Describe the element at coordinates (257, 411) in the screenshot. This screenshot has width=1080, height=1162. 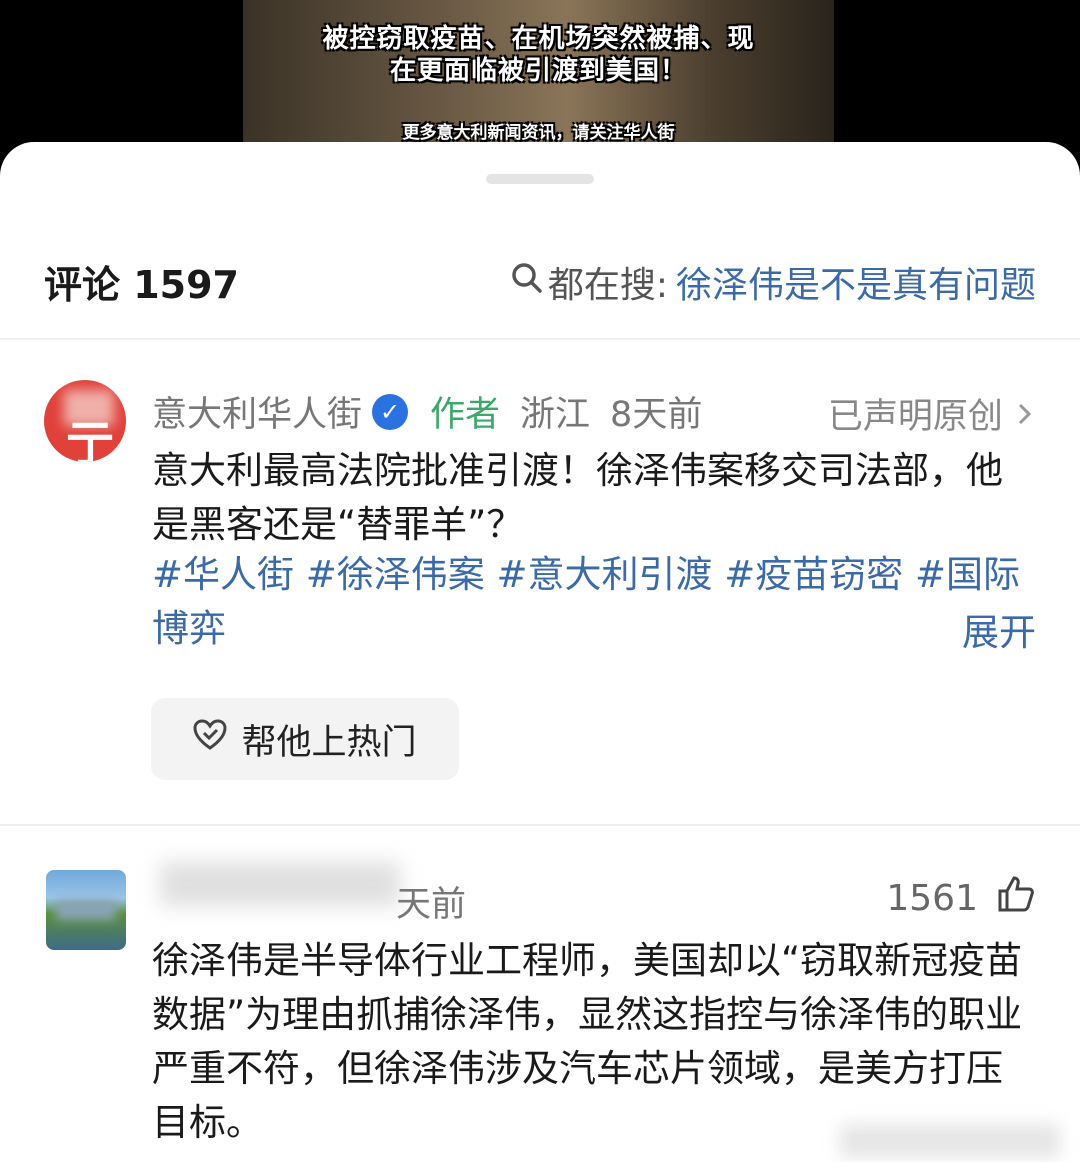
I see `author-name: 意大利华人街` at that location.